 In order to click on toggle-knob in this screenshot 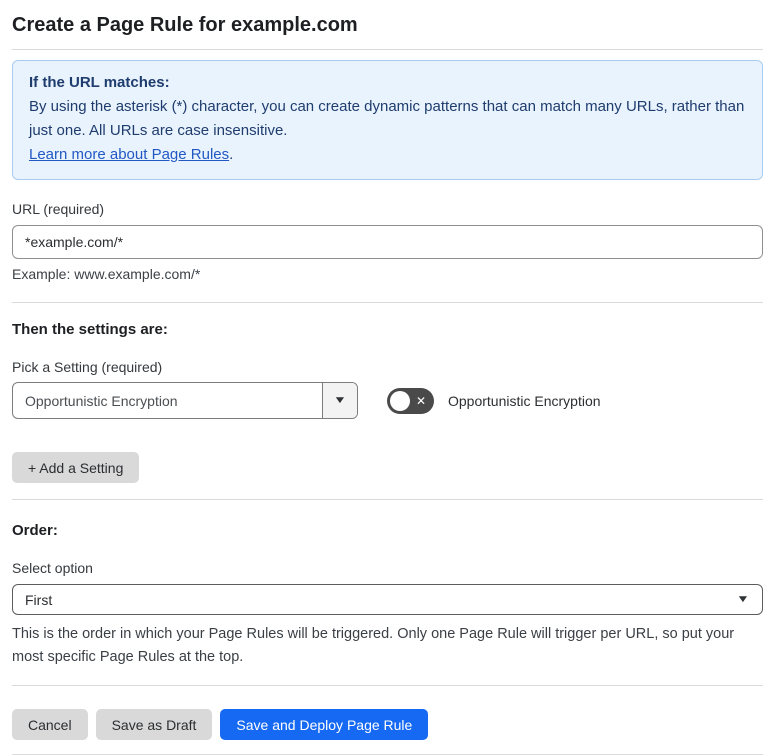, I will do `click(400, 400)`.